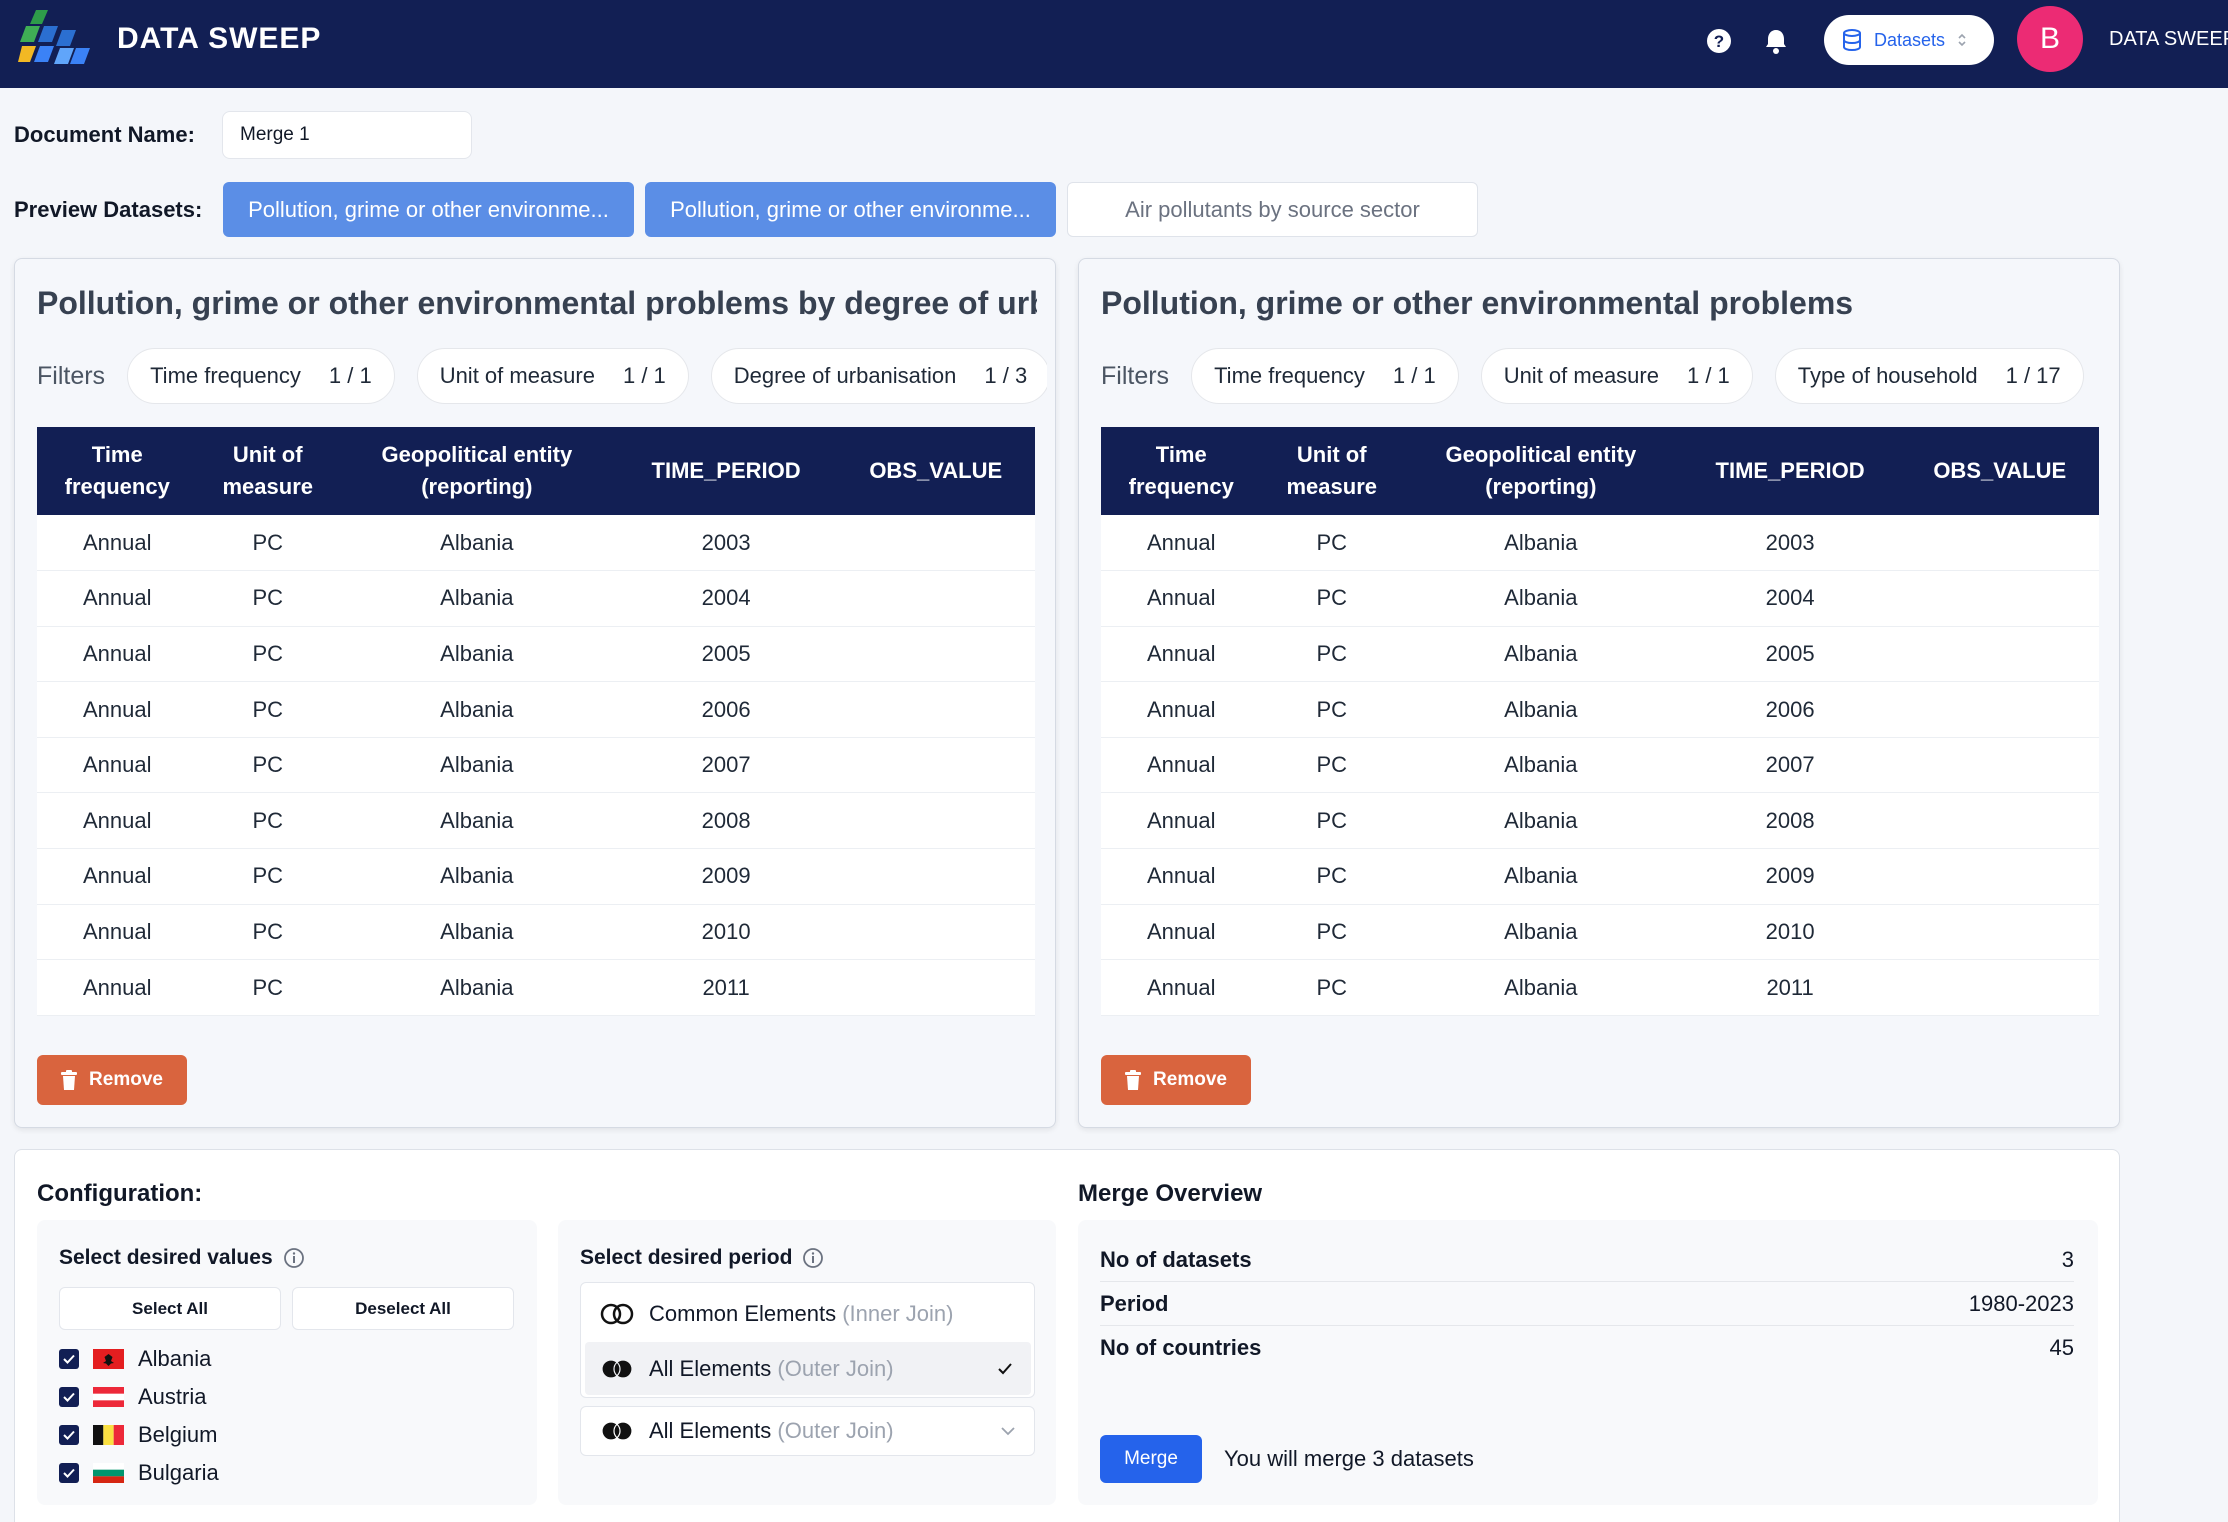  Describe the element at coordinates (878, 376) in the screenshot. I see `filter-degree-of-urbanisation: Degree of urbanisation 1 / 3` at that location.